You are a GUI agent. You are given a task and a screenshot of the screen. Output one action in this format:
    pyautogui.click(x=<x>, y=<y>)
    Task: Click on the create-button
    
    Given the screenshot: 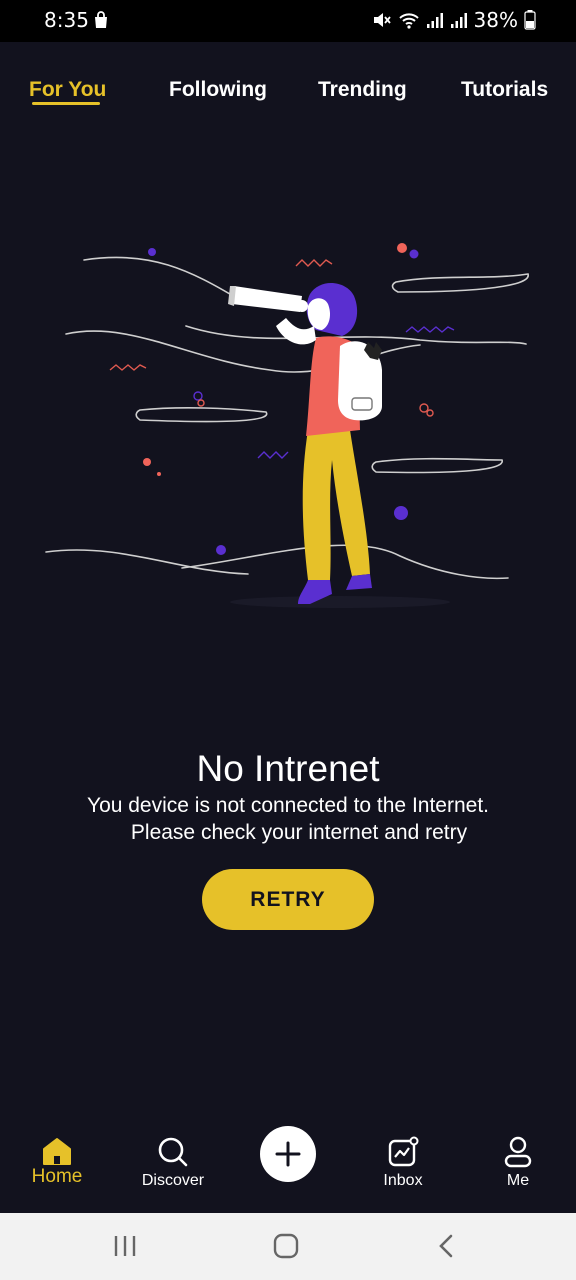 What is the action you would take?
    pyautogui.click(x=288, y=1154)
    